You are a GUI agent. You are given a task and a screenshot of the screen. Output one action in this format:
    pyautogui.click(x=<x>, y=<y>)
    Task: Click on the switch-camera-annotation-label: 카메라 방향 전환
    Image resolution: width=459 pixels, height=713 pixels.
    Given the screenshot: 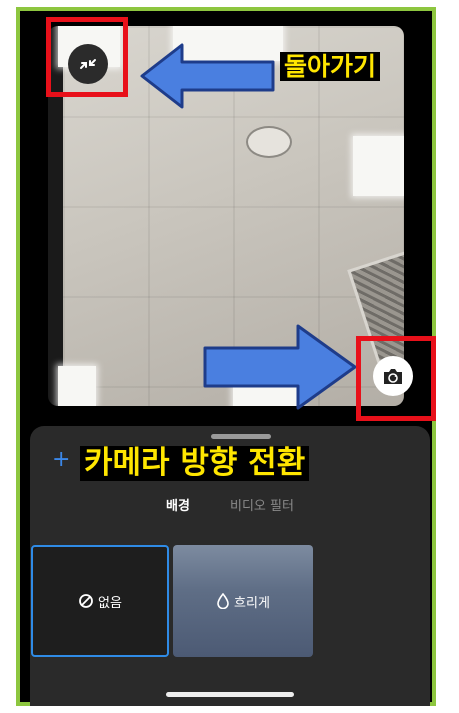 What is the action you would take?
    pyautogui.click(x=195, y=463)
    